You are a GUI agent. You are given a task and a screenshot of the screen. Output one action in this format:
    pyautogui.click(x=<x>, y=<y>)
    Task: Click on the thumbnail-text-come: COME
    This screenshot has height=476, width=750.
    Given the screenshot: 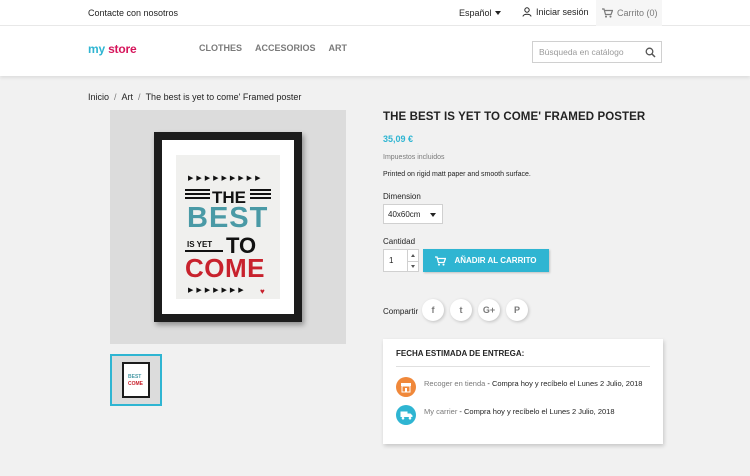 What is the action you would take?
    pyautogui.click(x=135, y=384)
    